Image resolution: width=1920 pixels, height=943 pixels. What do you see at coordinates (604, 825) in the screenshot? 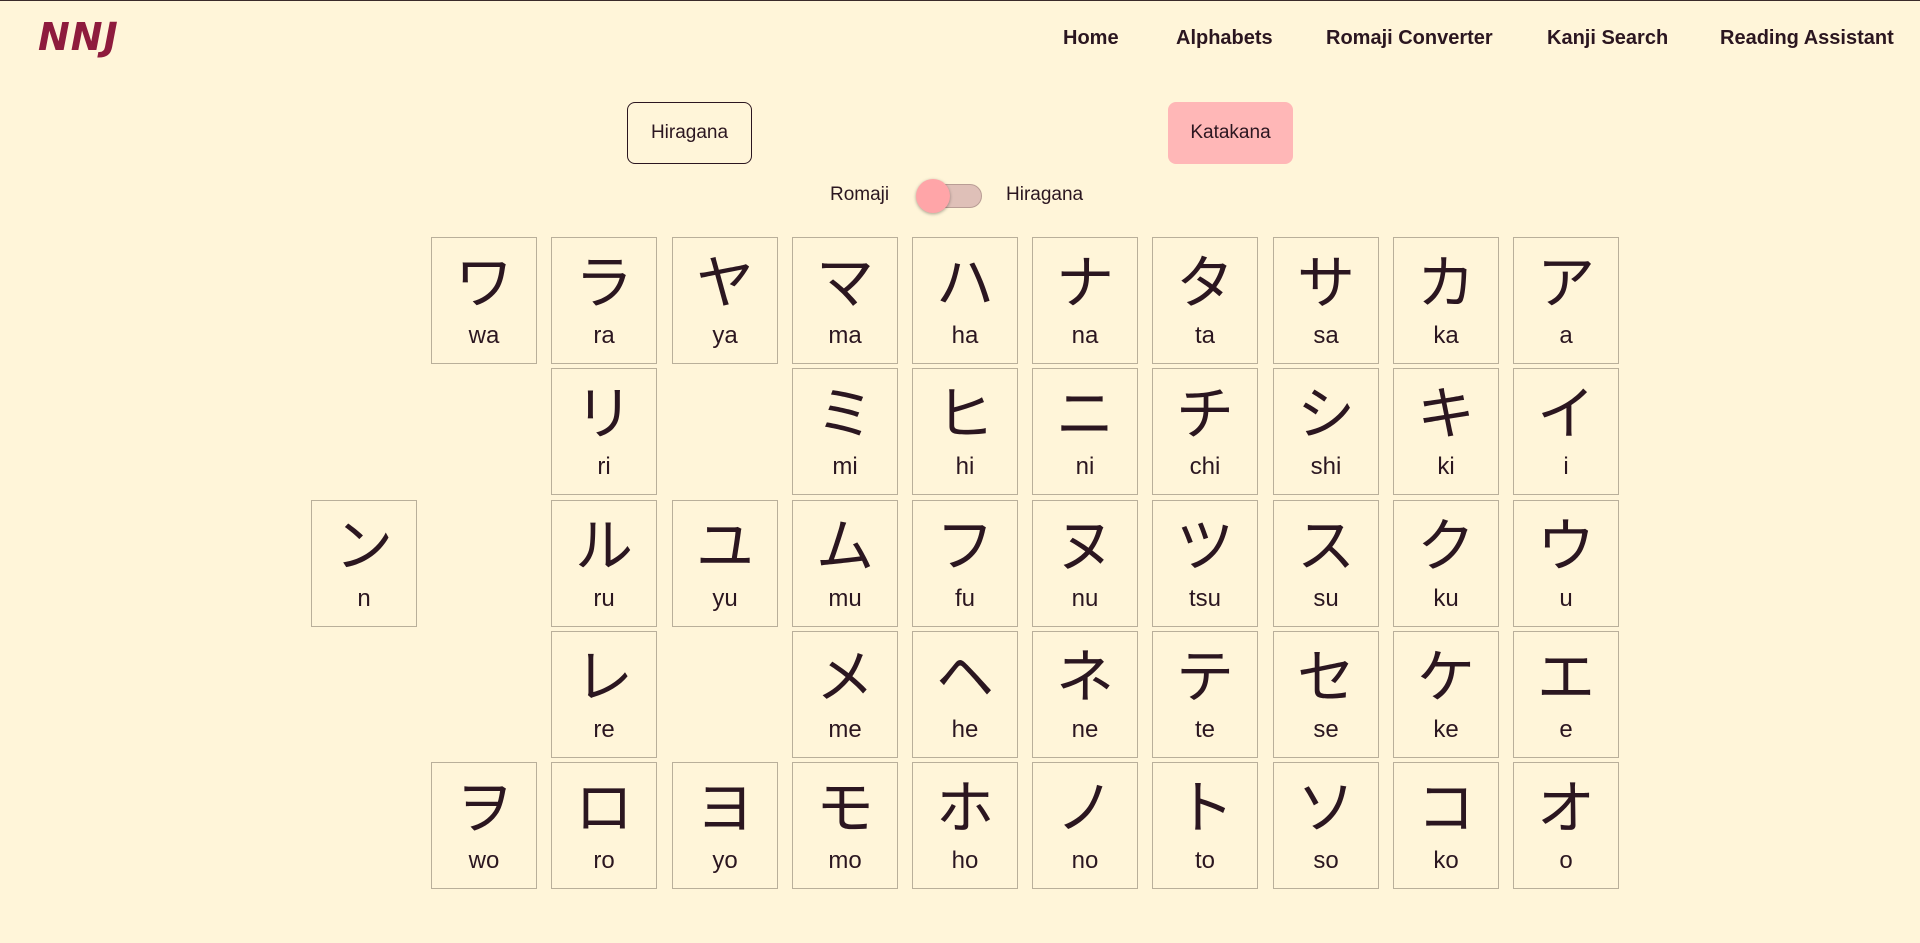
I see `kana-card-ro: ロ ro` at bounding box center [604, 825].